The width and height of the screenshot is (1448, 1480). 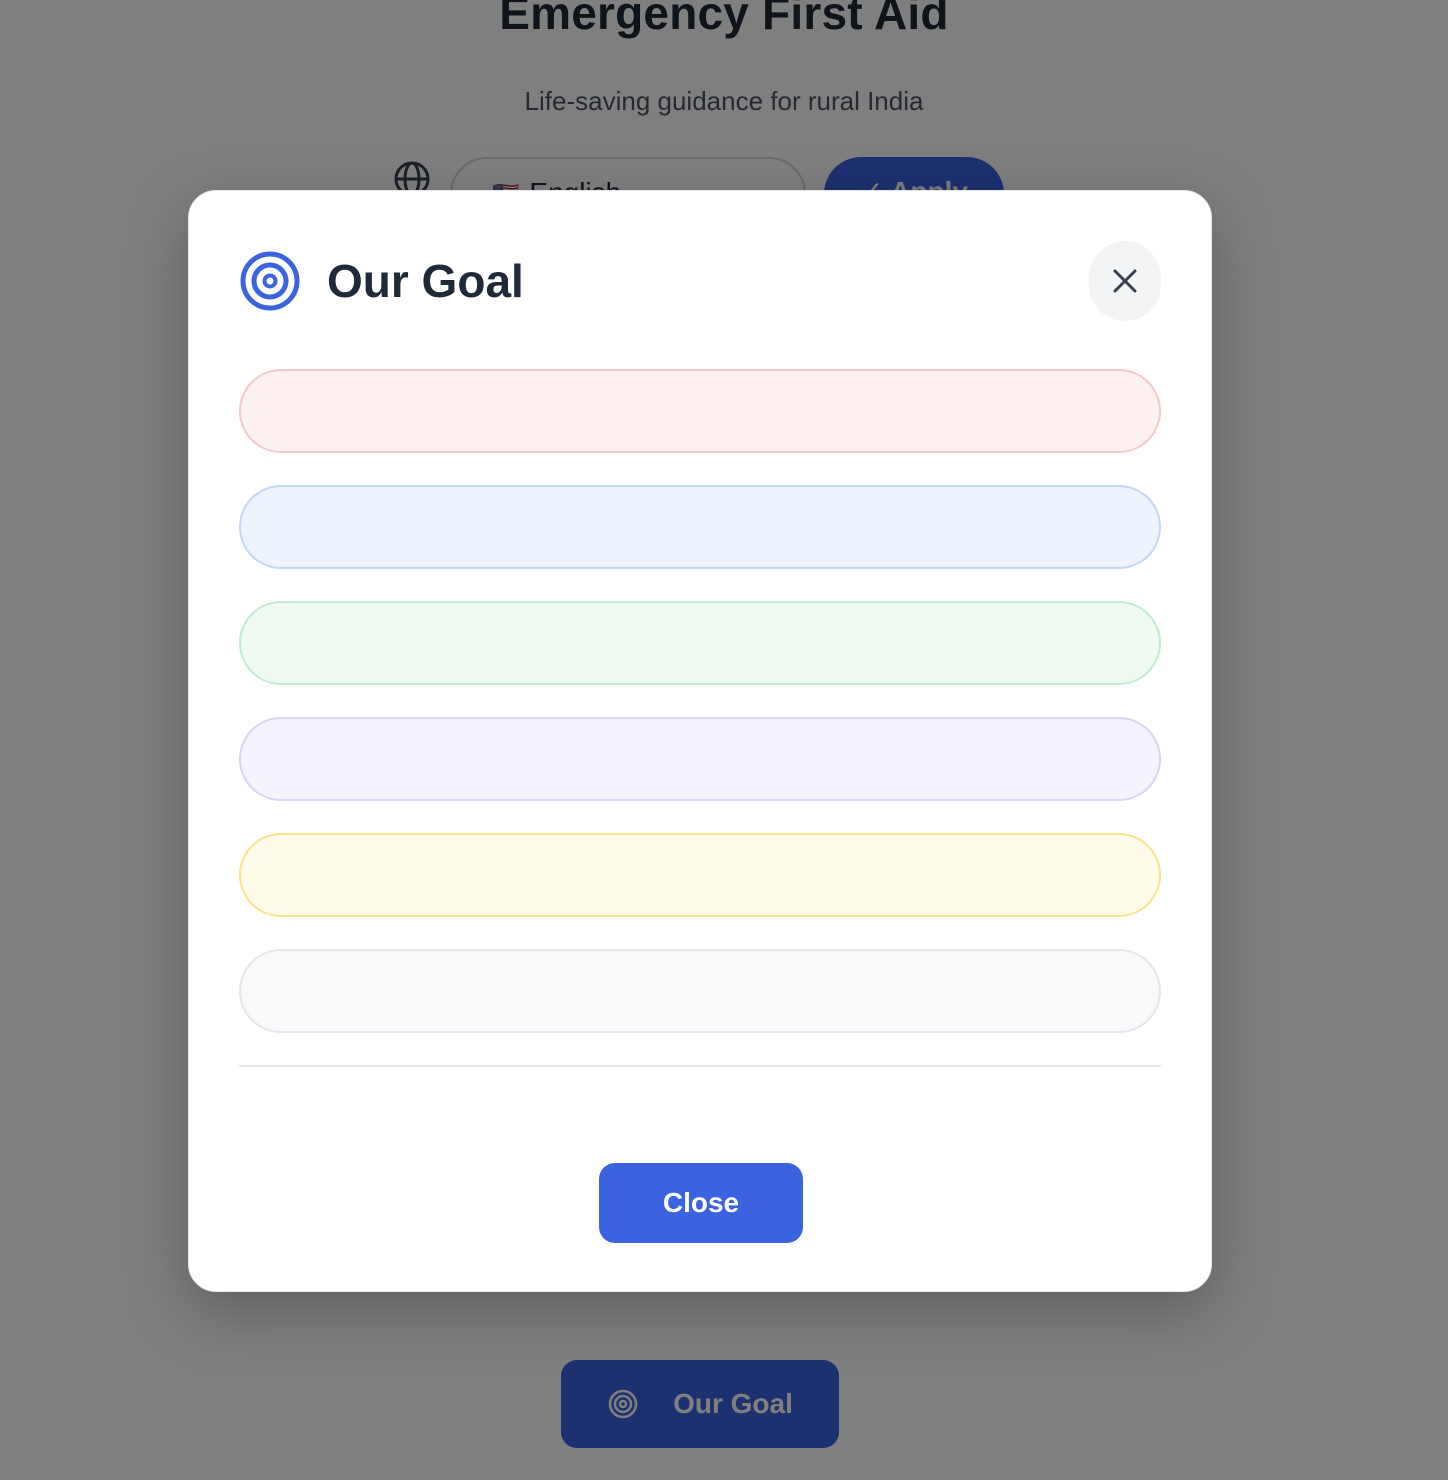 What do you see at coordinates (700, 1066) in the screenshot?
I see `divider` at bounding box center [700, 1066].